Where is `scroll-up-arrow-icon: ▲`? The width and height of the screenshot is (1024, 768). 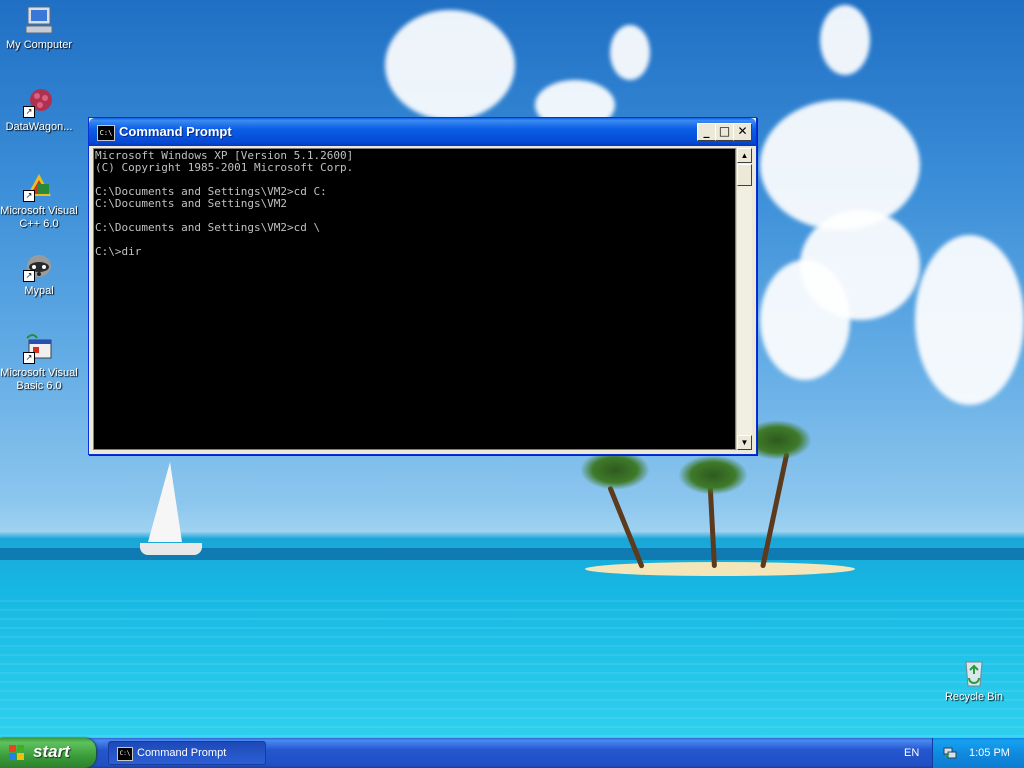
scroll-up-arrow-icon: ▲ is located at coordinates (744, 155).